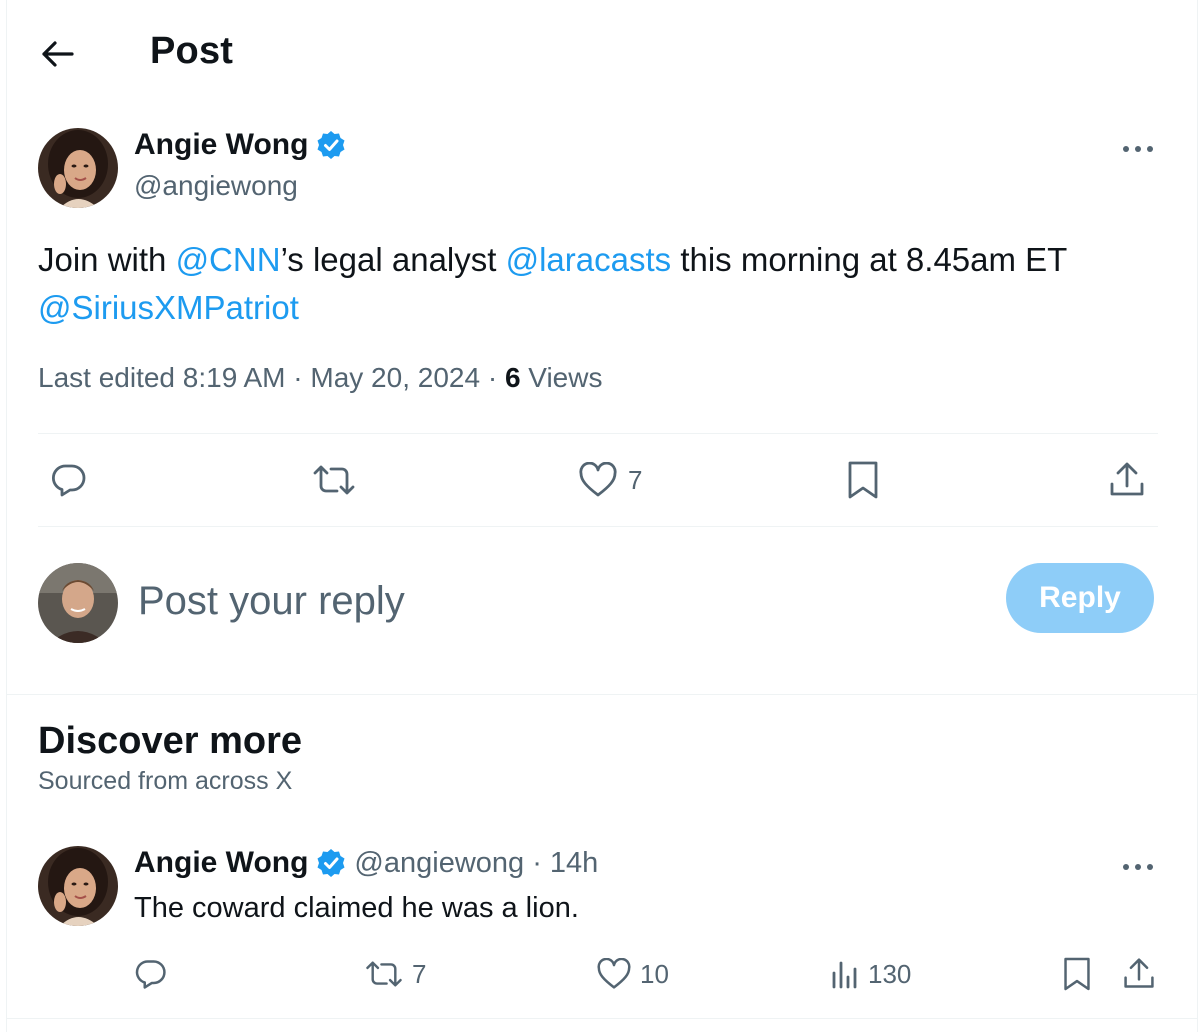 The height and width of the screenshot is (1032, 1200). I want to click on header: Post, so click(600, 50).